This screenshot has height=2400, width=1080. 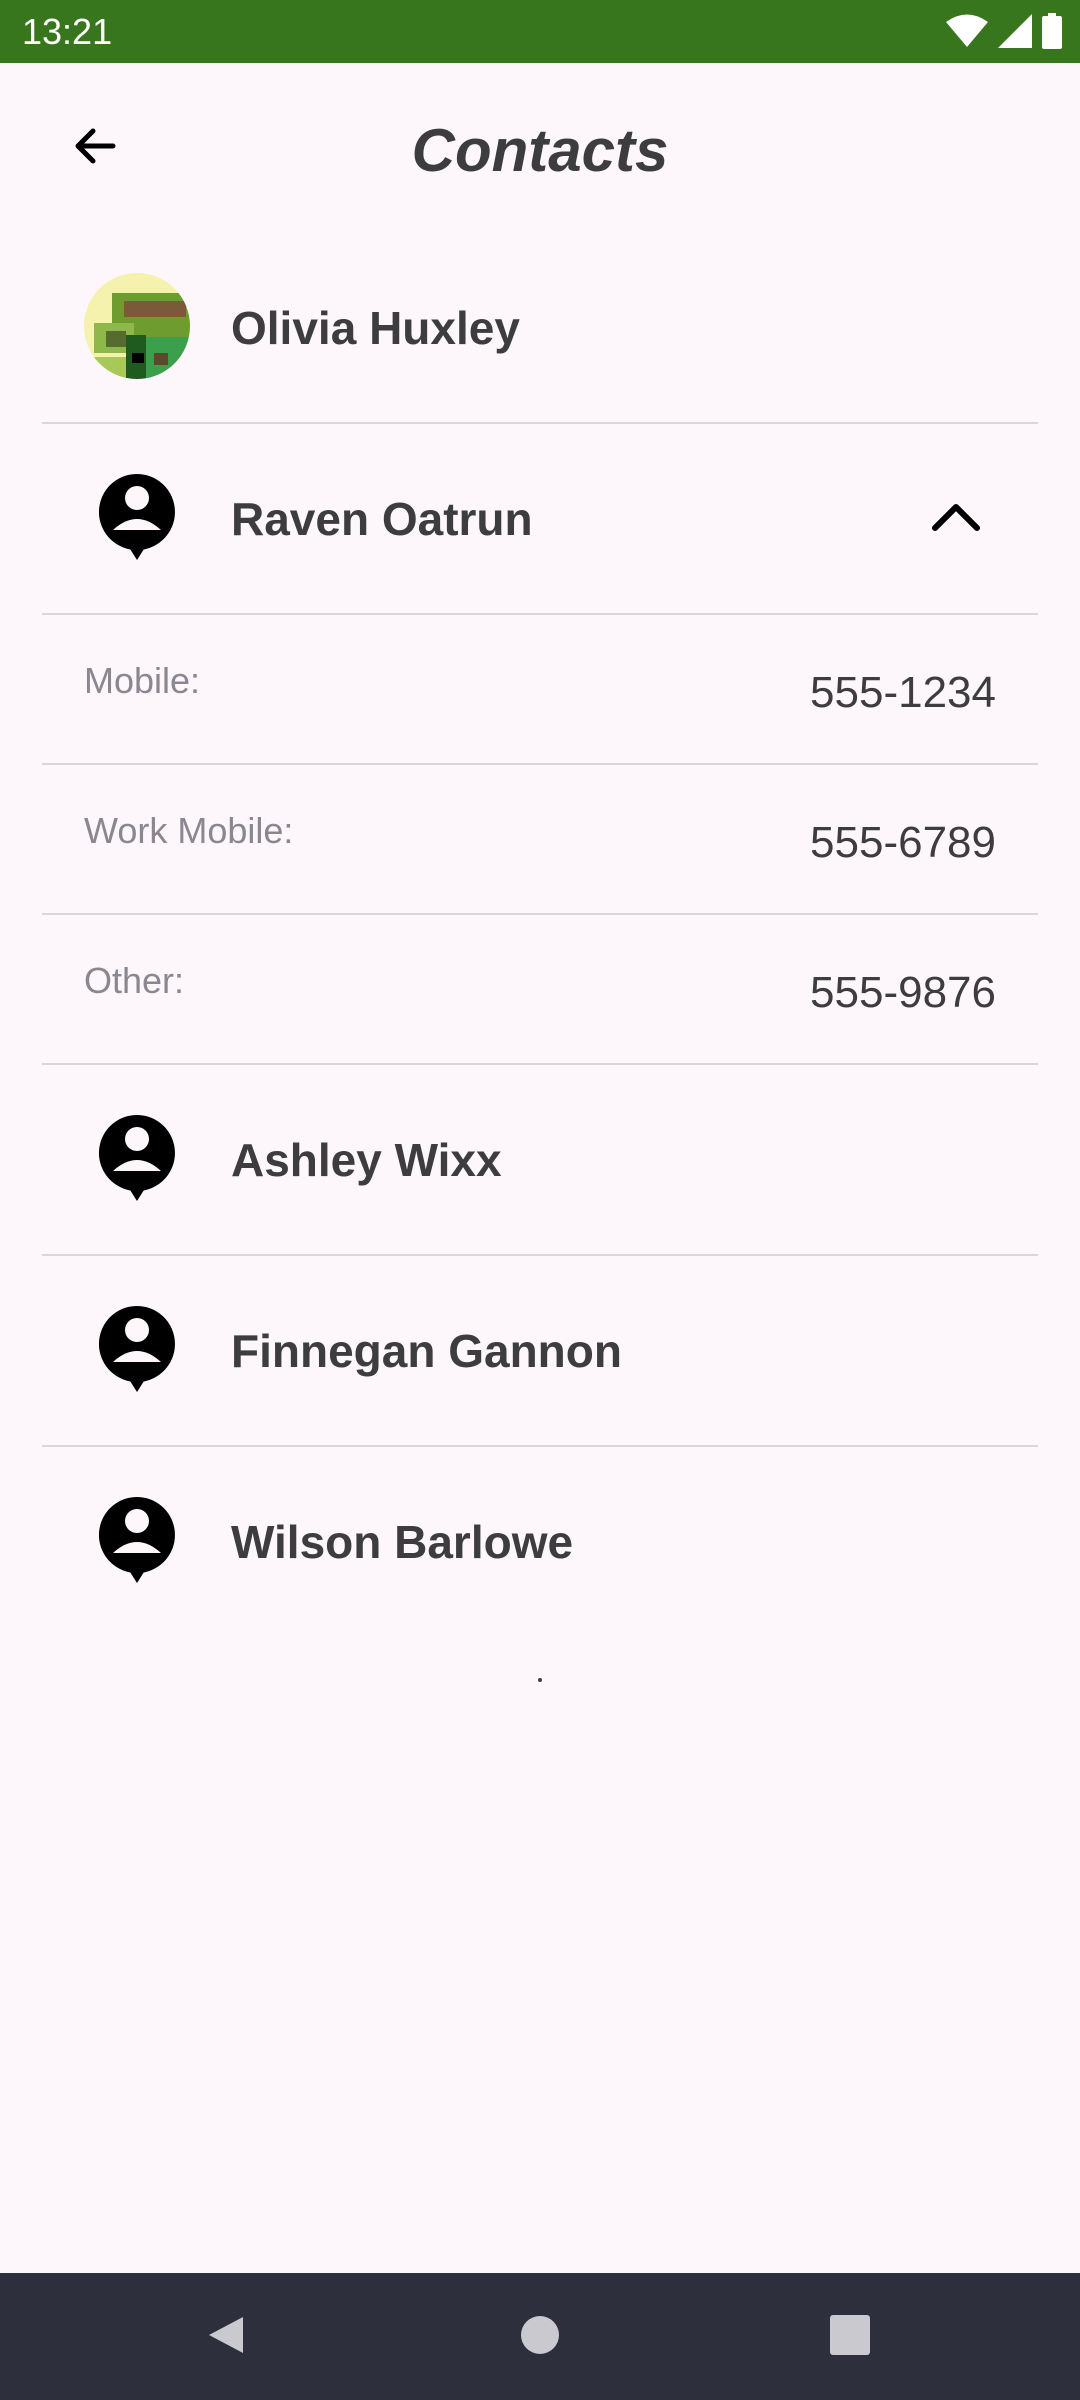 I want to click on detail-label: Work Mobile:, so click(x=189, y=830).